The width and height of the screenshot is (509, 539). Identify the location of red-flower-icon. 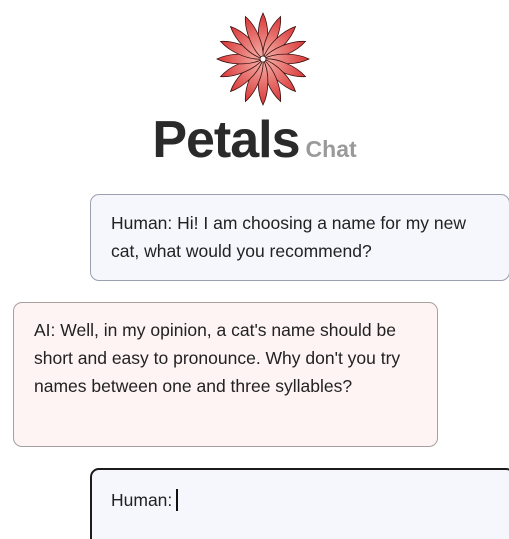
(263, 59).